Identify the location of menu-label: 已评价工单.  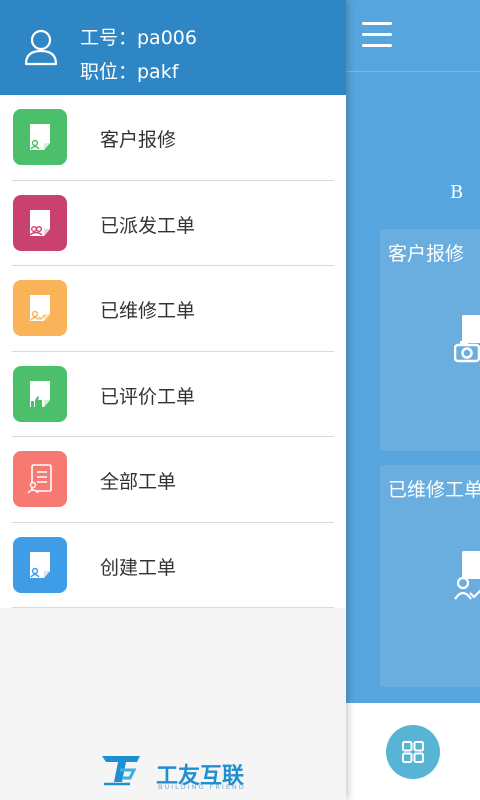
(148, 396).